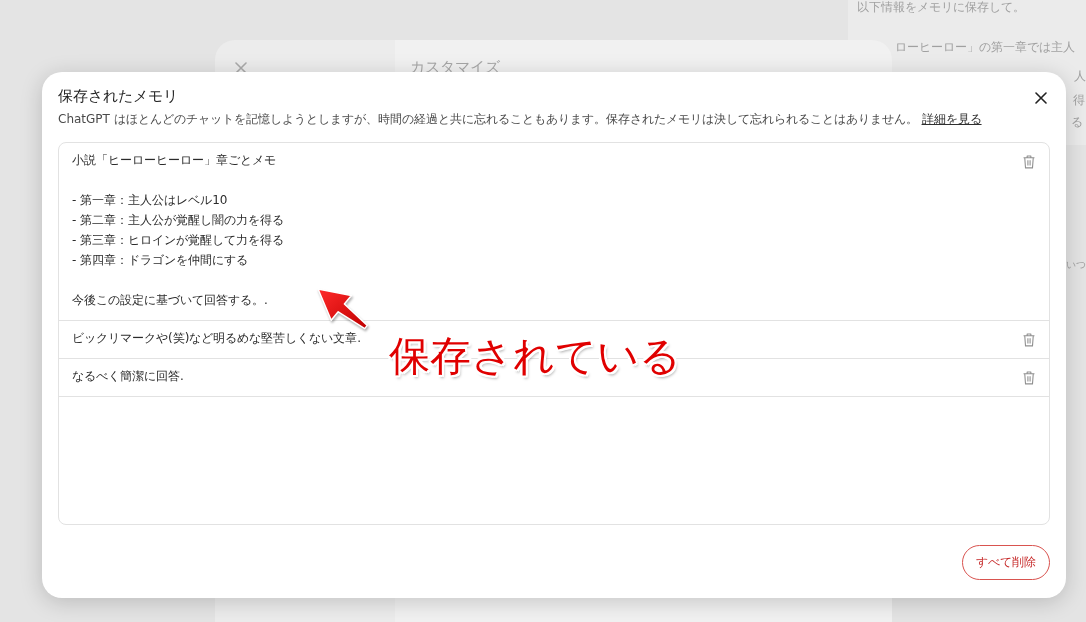 The image size is (1086, 622). I want to click on description-text: ChatGPT はほとんどのチャットを記憶しようとしますが、時間の経過と共に忘れることもあります。保存されたメモリは決して忘れられることはありません。 詳細を見る, so click(520, 119).